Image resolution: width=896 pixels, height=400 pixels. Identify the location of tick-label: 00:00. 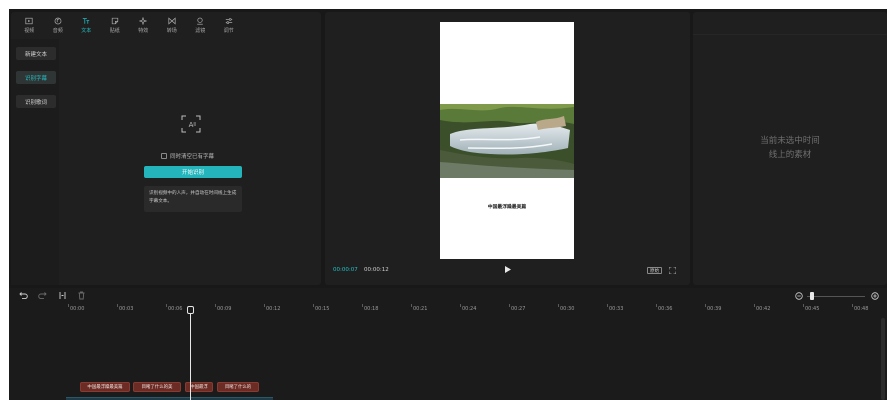
(77, 309).